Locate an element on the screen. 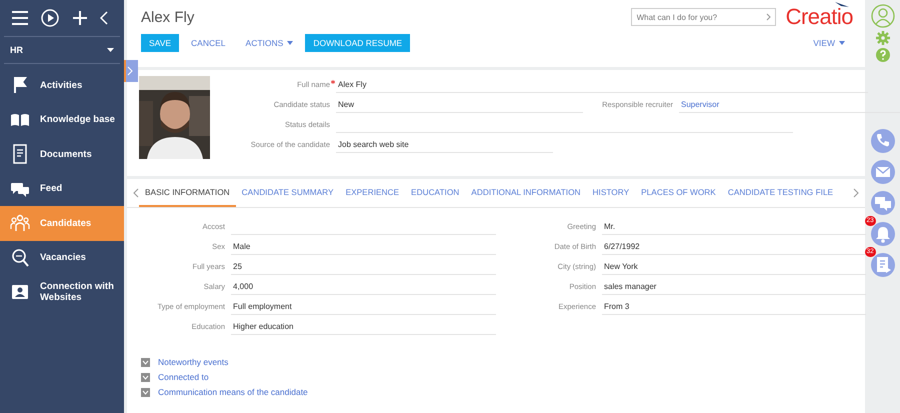 Image resolution: width=900 pixels, height=413 pixels. input-field: Full employment is located at coordinates (363, 306).